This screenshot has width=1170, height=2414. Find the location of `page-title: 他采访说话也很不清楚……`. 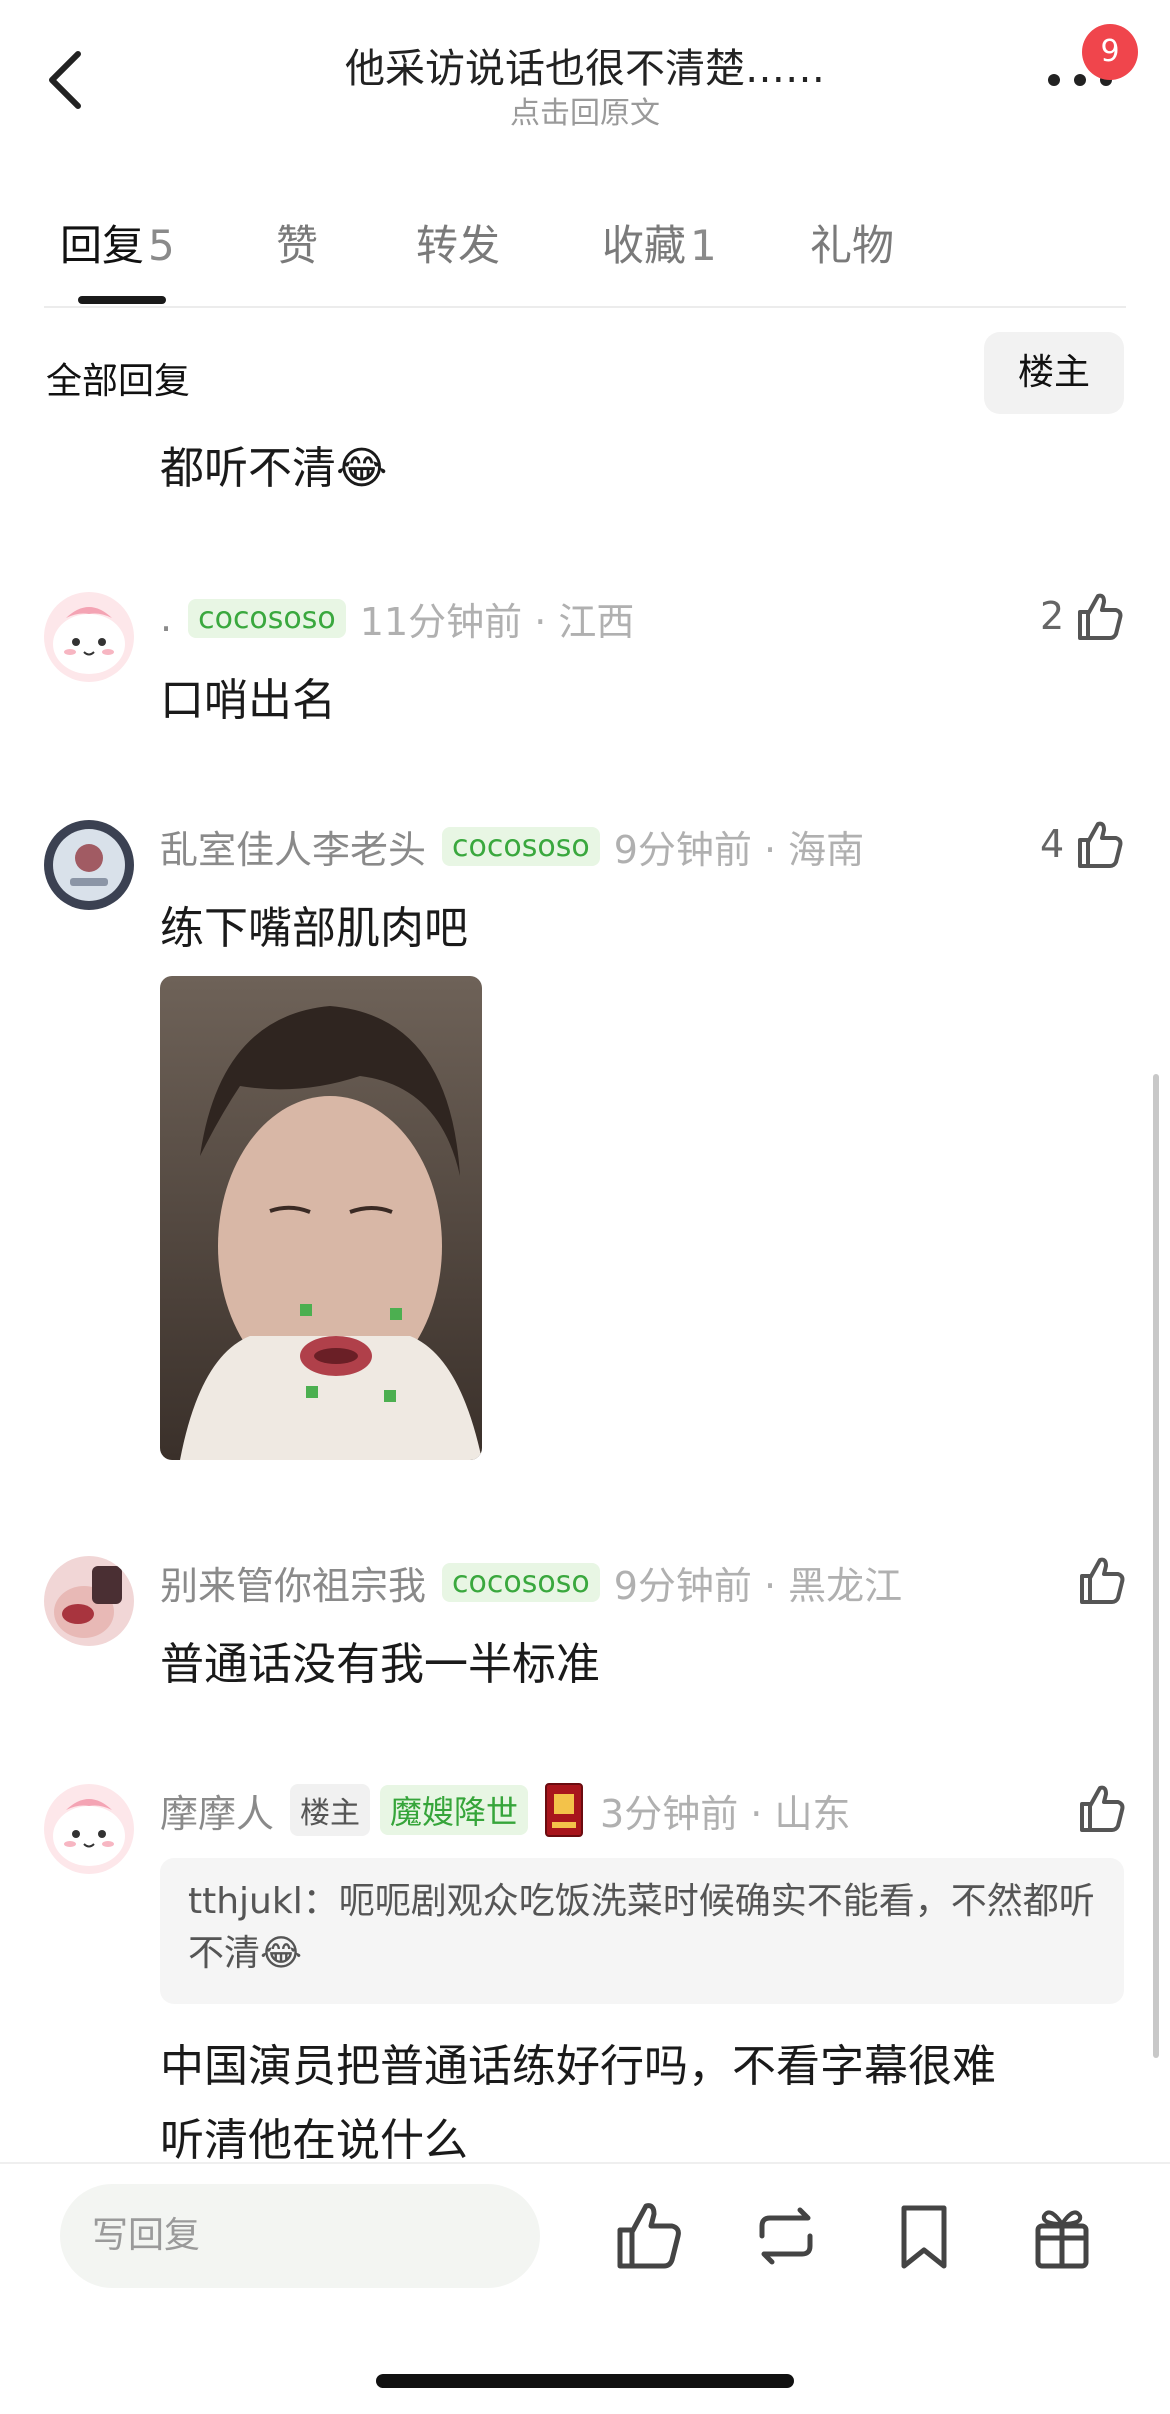

page-title: 他采访说话也很不清楚…… is located at coordinates (585, 65).